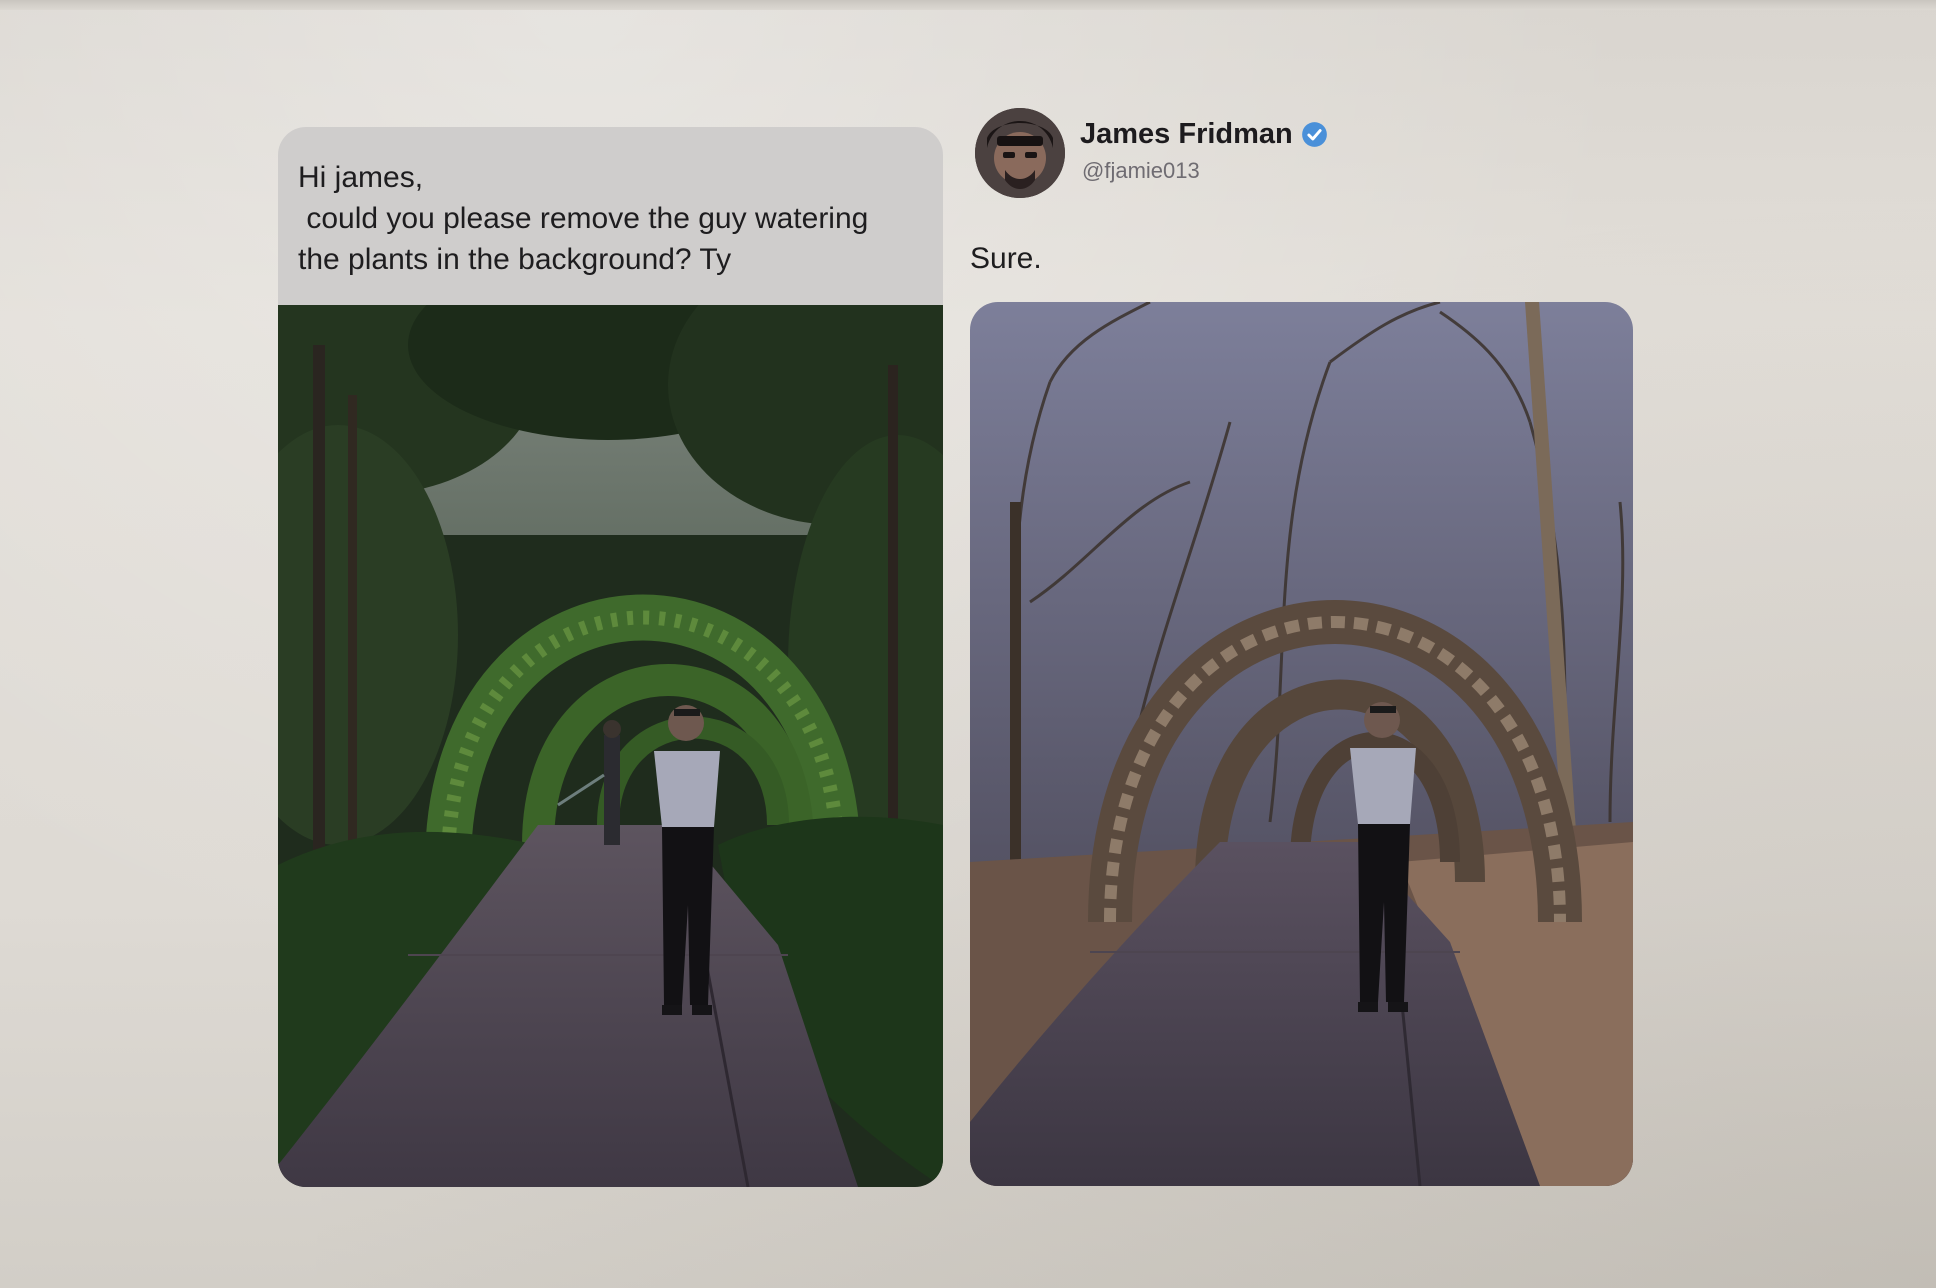 Image resolution: width=1936 pixels, height=1288 pixels. Describe the element at coordinates (968, 5) in the screenshot. I see `monitor-top-edge` at that location.